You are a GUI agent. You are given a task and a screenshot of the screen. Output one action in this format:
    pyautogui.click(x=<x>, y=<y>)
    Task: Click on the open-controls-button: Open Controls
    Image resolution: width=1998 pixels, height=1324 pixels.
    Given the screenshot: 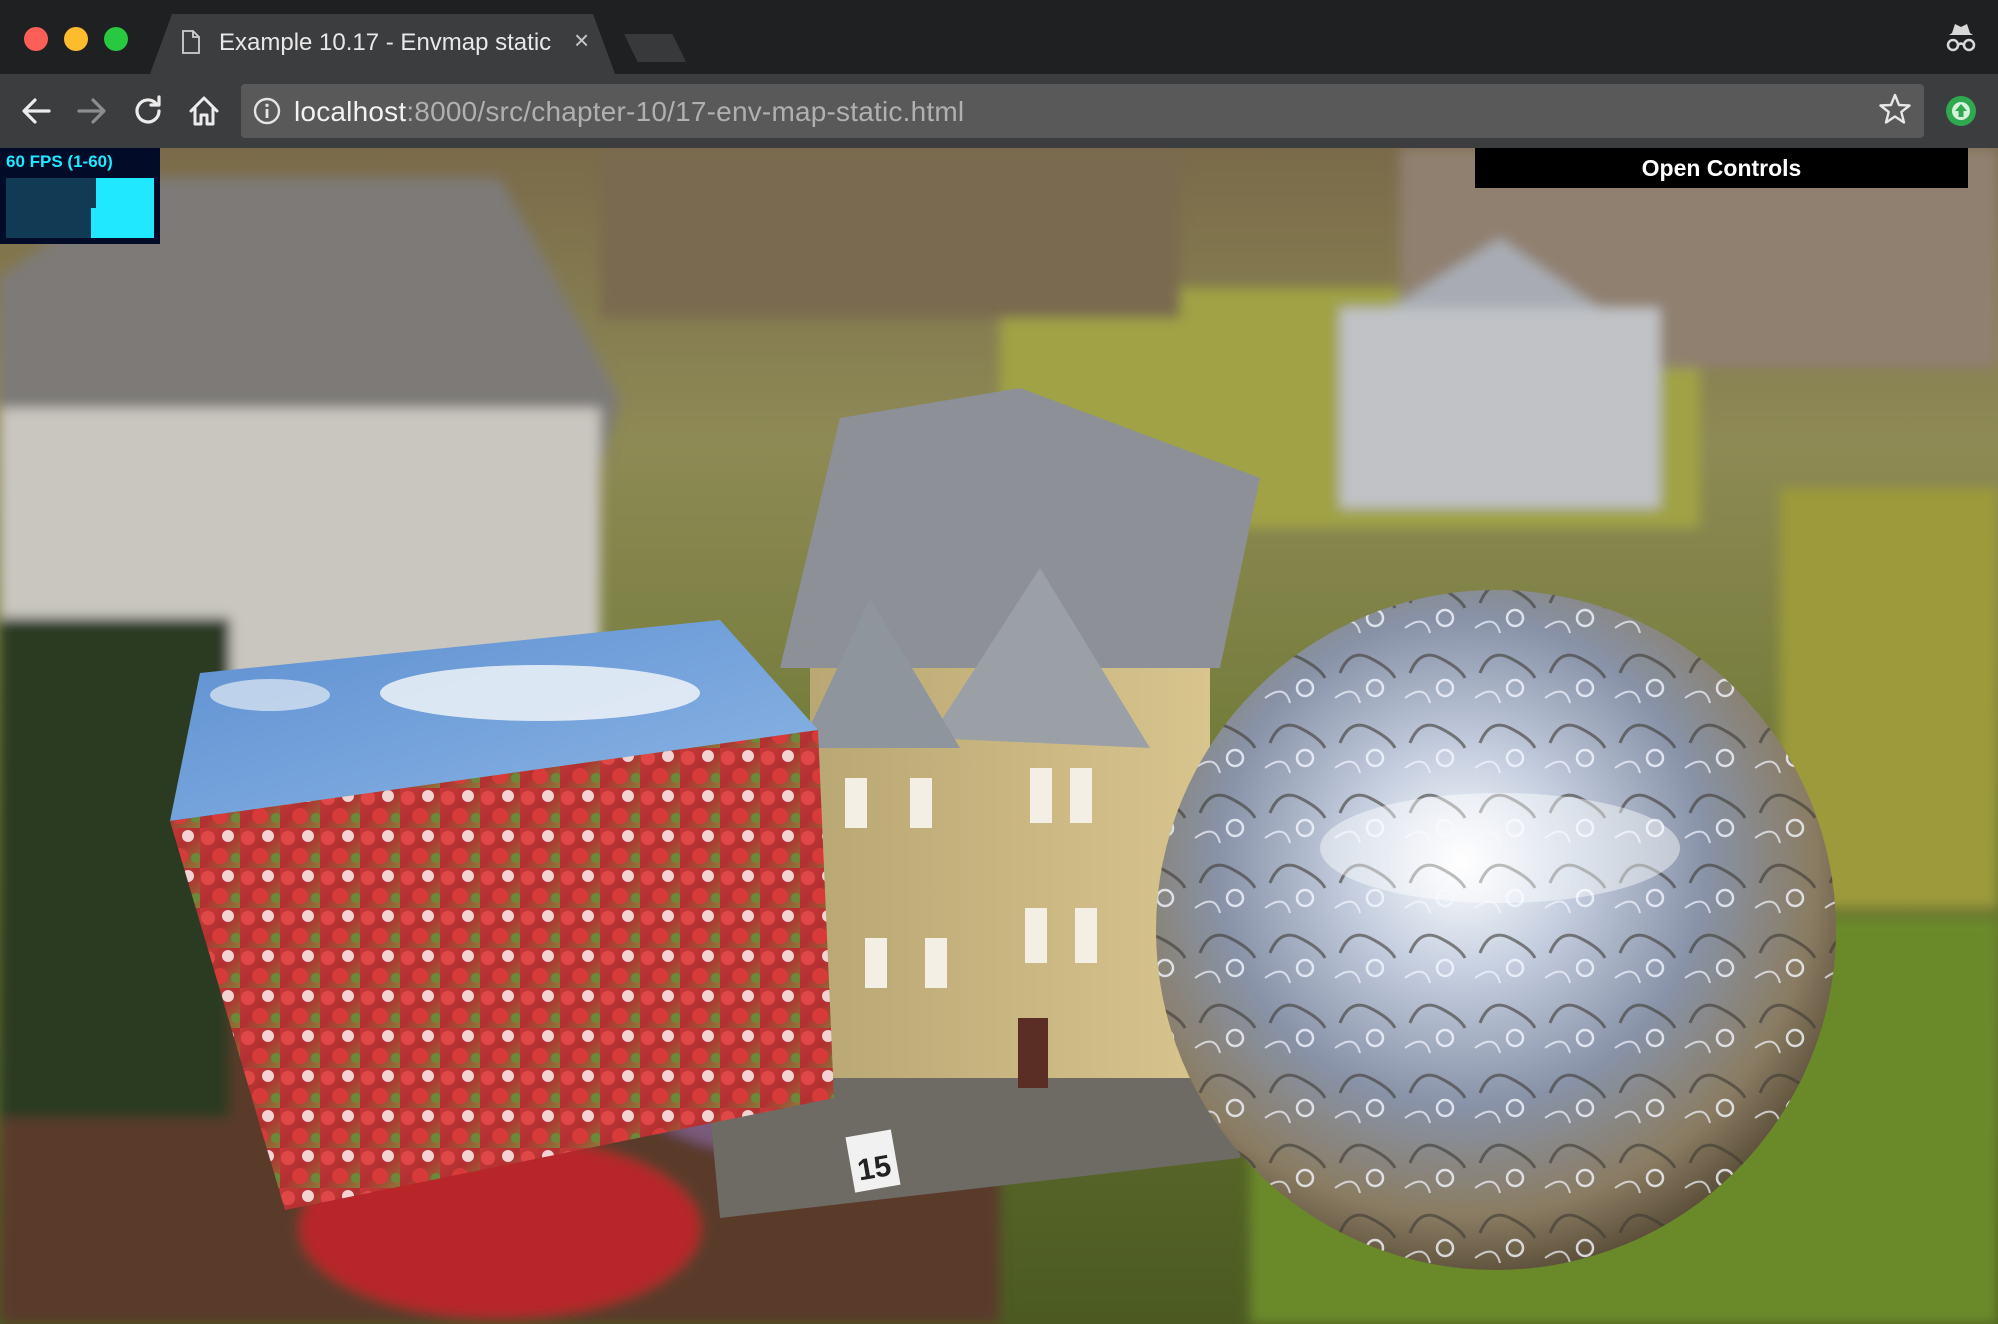 What is the action you would take?
    pyautogui.click(x=1721, y=168)
    